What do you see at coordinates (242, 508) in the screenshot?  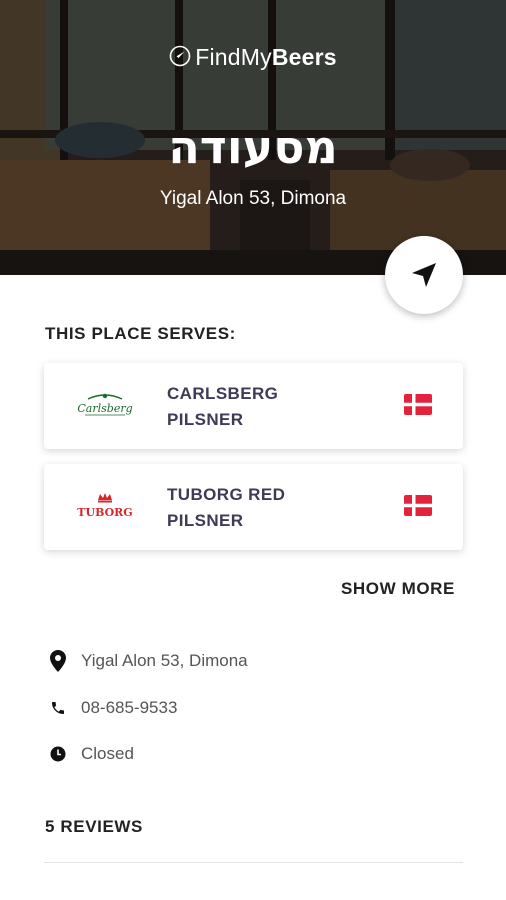 I see `beer-name: TUBORG RED PILSNER` at bounding box center [242, 508].